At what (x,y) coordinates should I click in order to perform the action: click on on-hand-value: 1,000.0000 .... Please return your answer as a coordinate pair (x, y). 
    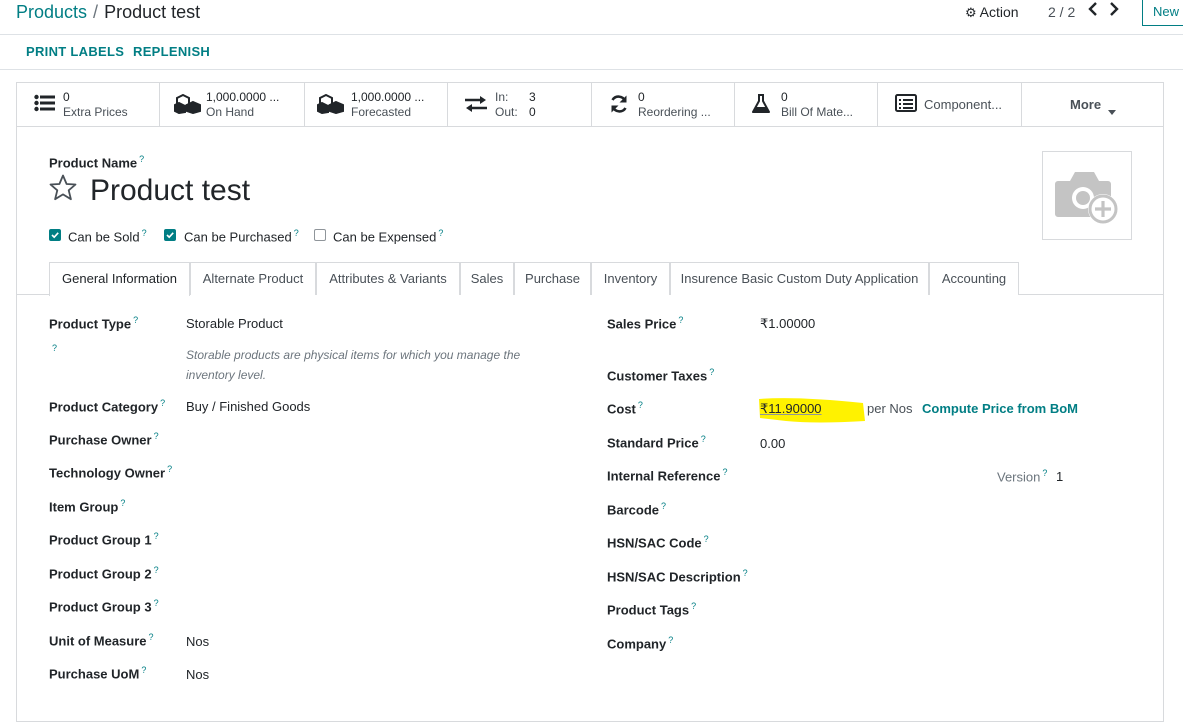
    Looking at the image, I should click on (243, 97).